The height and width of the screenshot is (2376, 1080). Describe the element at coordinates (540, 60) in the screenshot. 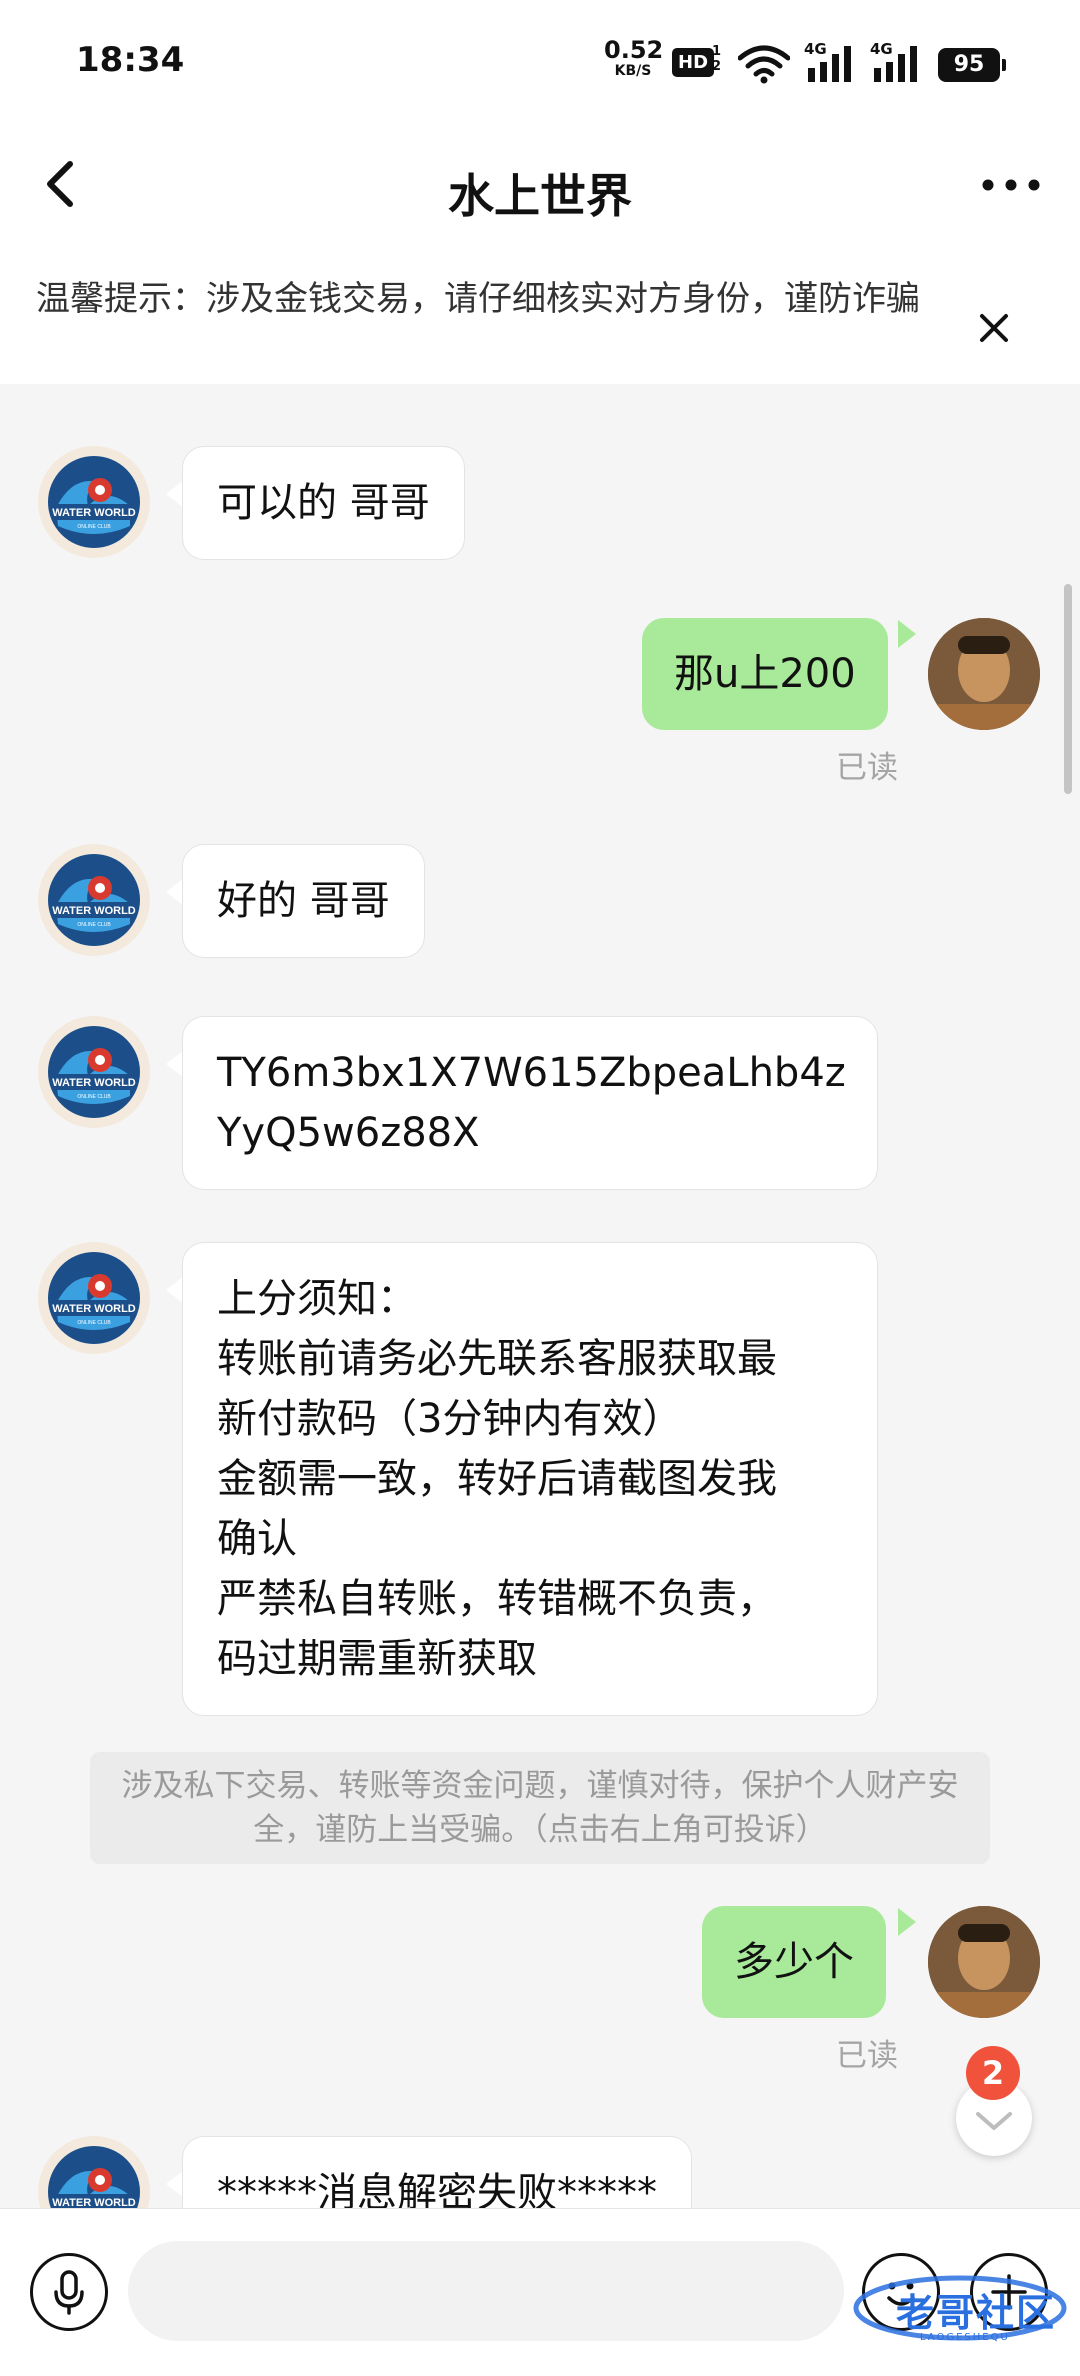

I see `status-bar: 18:34 0.52 KB/S HD 12 4G 4G 95` at that location.